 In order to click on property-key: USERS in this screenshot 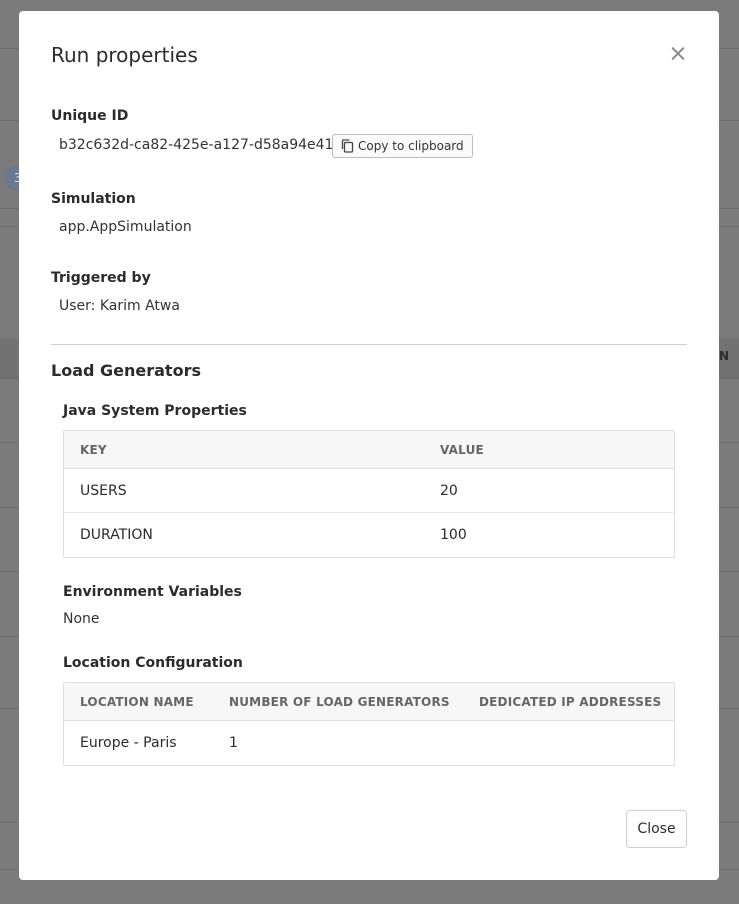, I will do `click(103, 491)`.